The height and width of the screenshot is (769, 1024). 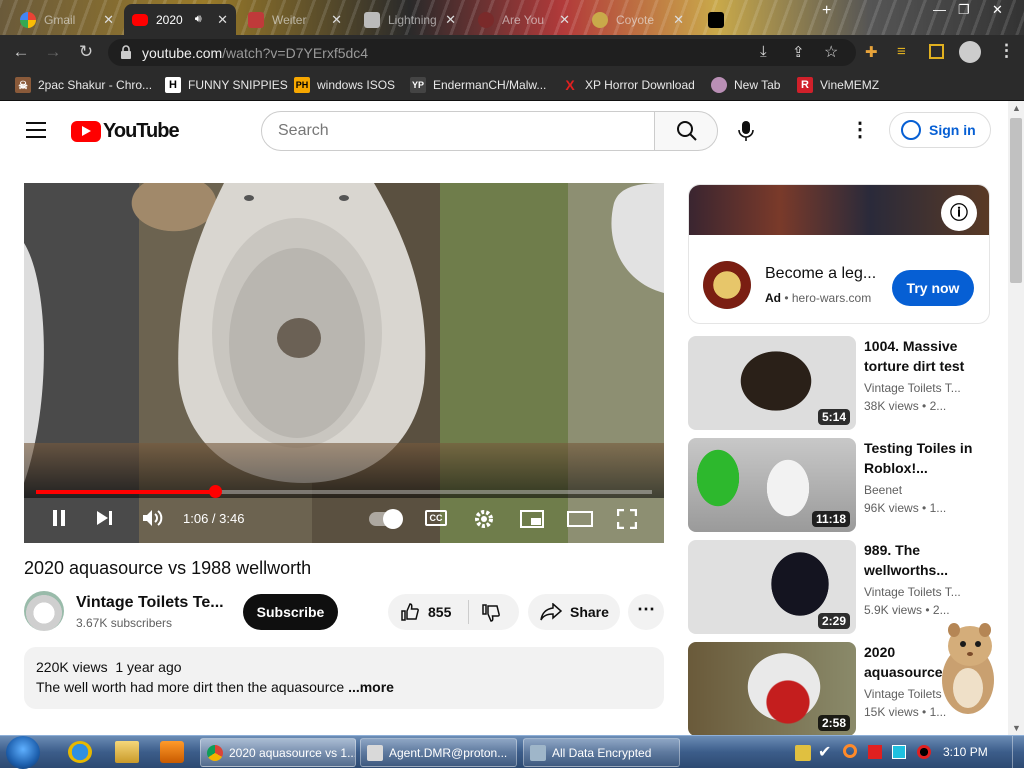 What do you see at coordinates (172, 752) in the screenshot?
I see `media-player-icon` at bounding box center [172, 752].